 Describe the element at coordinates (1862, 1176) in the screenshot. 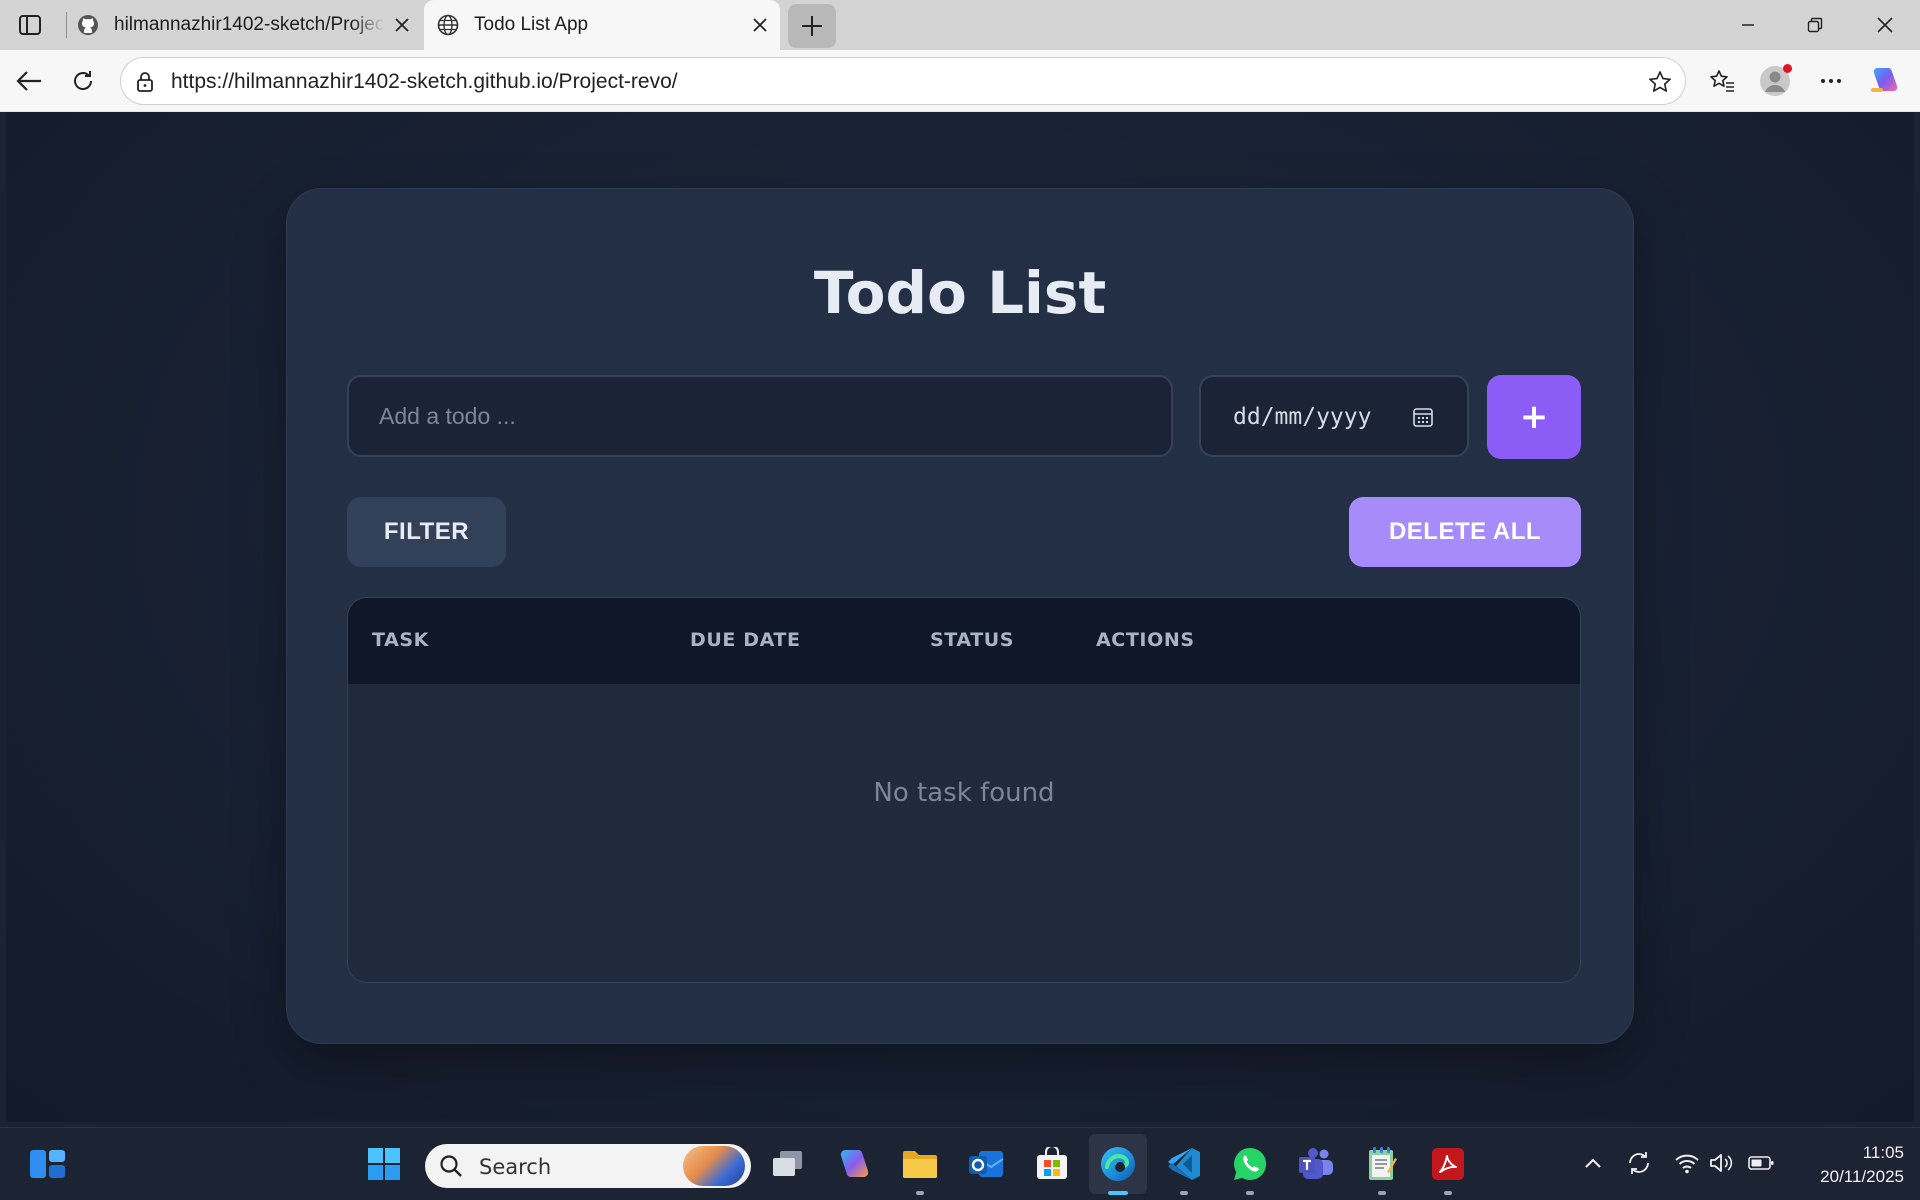

I see `clock-date: 20/11/2025` at that location.